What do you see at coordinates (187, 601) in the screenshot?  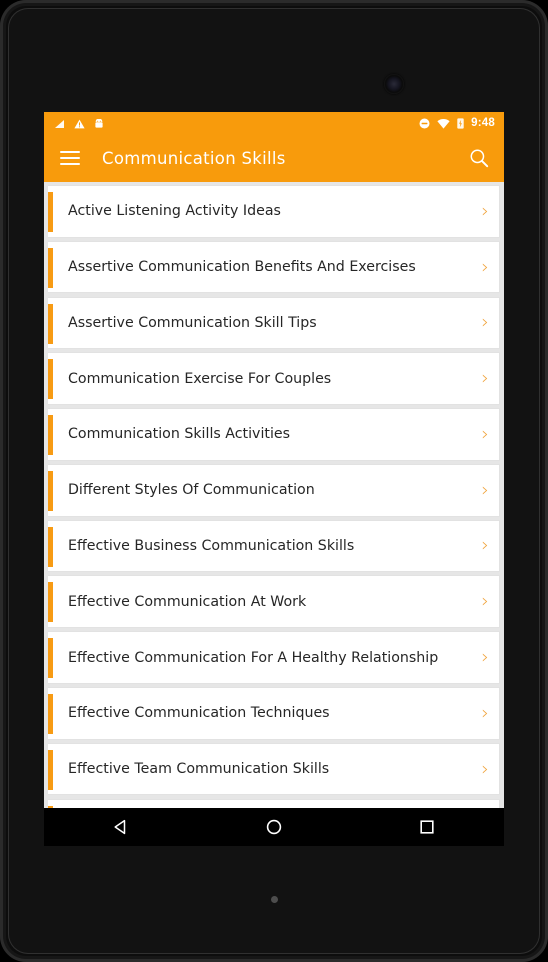 I see `list-item-label: Effective Communication At Work` at bounding box center [187, 601].